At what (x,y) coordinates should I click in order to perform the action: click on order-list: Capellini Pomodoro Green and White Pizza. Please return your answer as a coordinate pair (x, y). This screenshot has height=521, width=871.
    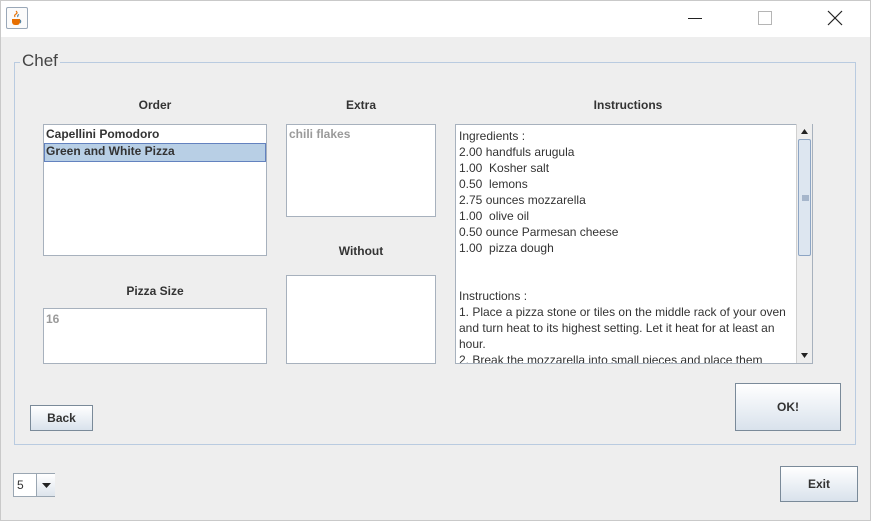
    Looking at the image, I should click on (155, 190).